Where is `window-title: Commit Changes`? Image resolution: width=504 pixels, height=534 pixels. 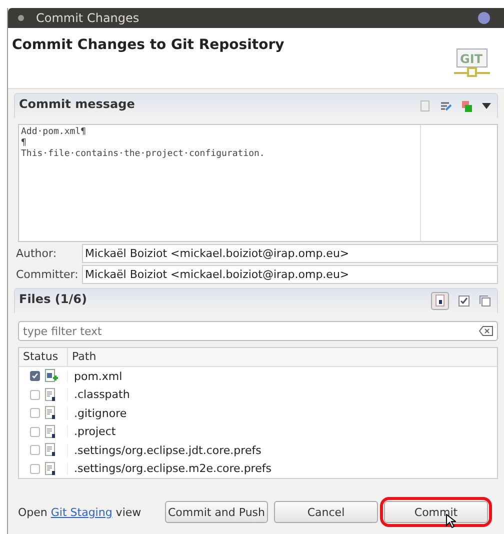 window-title: Commit Changes is located at coordinates (88, 18).